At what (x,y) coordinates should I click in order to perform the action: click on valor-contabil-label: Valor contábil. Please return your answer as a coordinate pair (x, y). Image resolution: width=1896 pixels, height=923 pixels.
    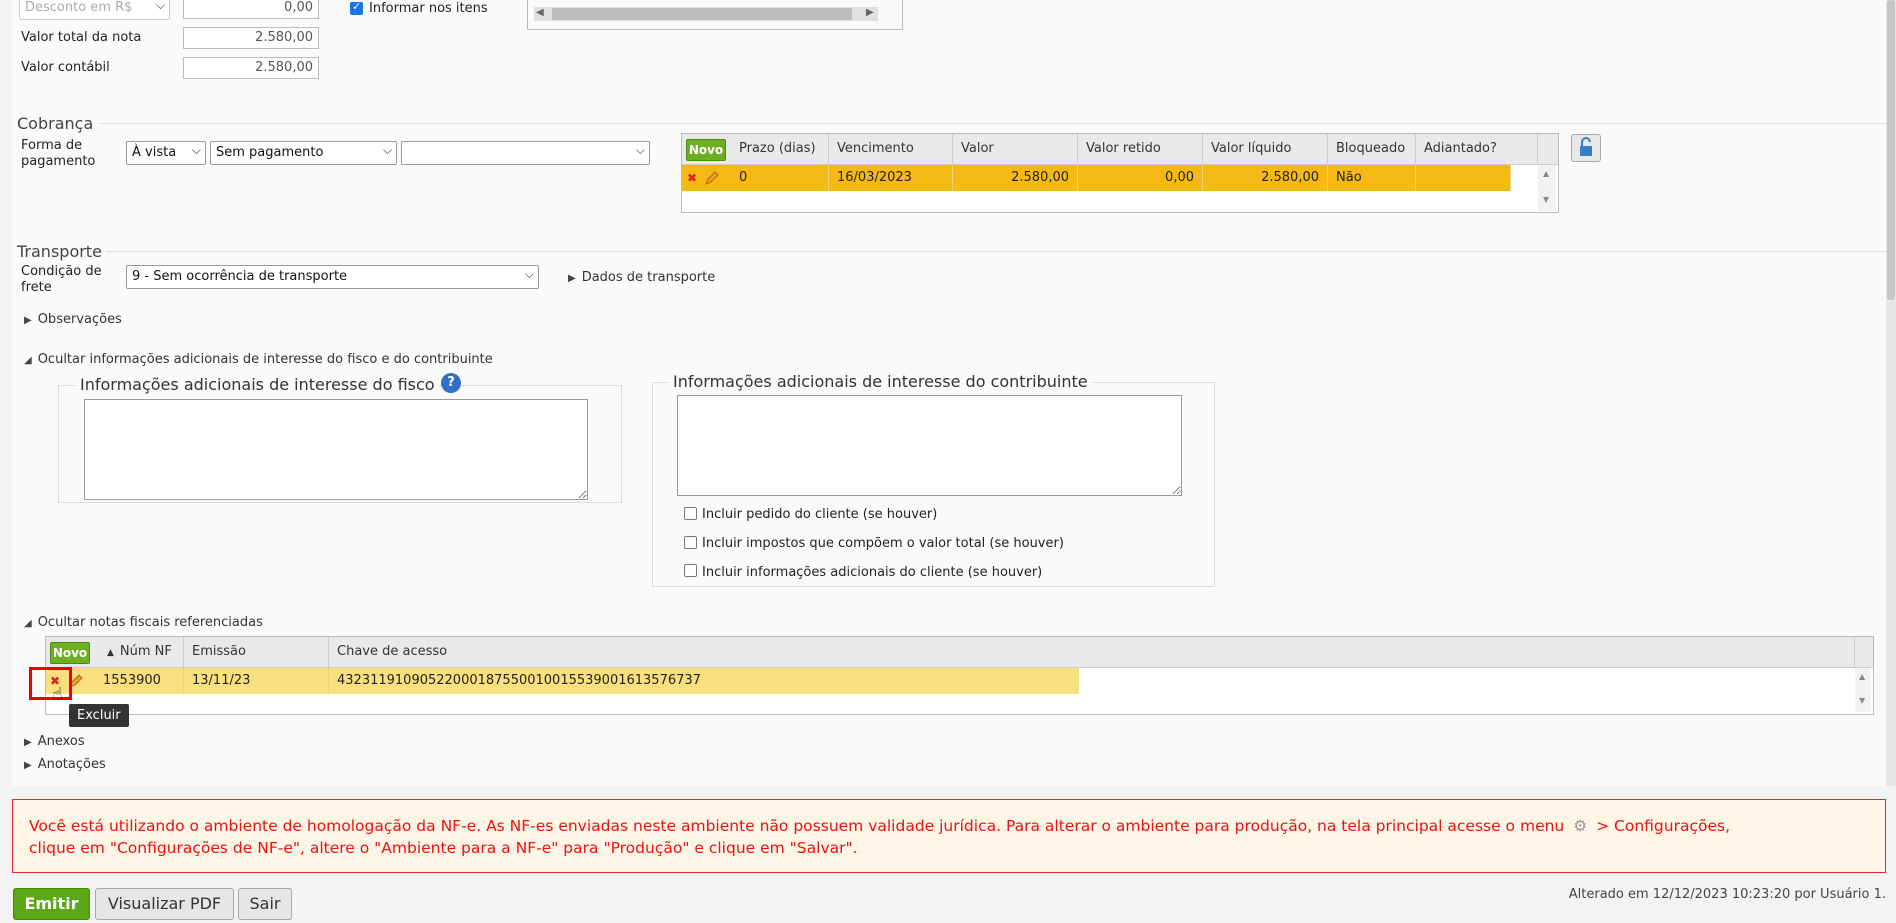
    Looking at the image, I should click on (65, 67).